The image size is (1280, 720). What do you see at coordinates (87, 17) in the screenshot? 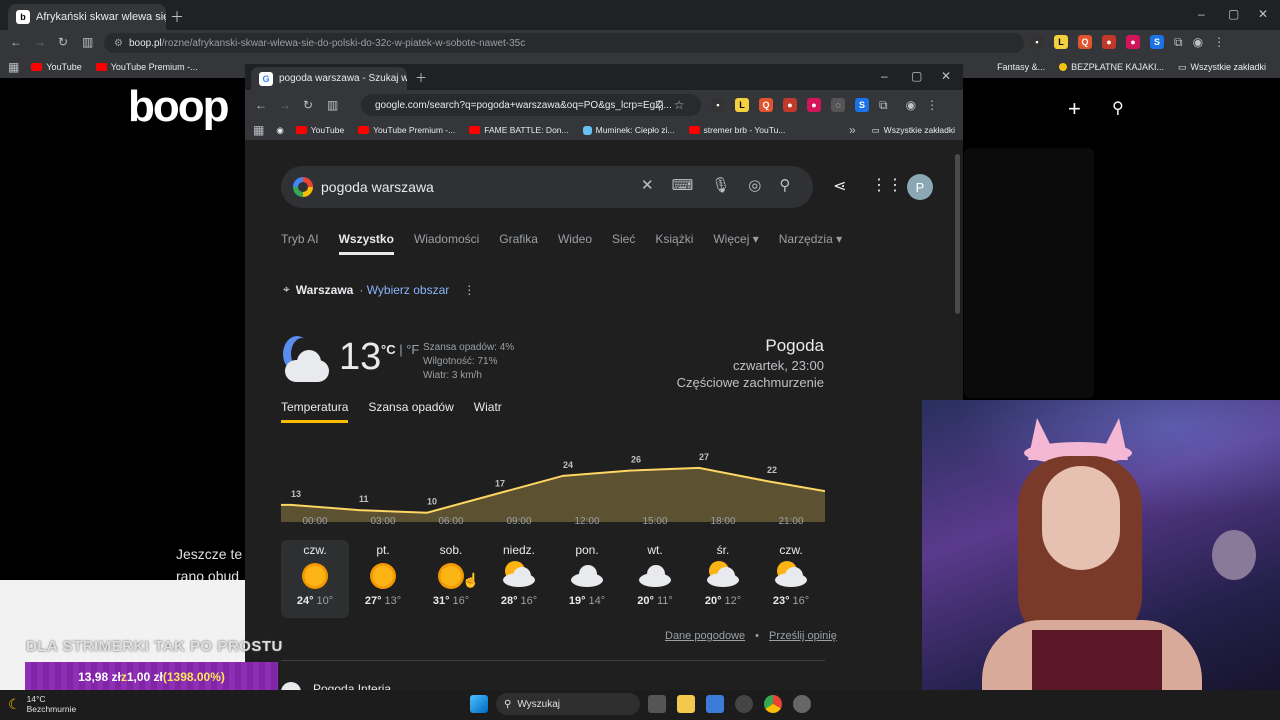
I see `back-tab: b Afrykański skwar wlewa się do P ✕` at bounding box center [87, 17].